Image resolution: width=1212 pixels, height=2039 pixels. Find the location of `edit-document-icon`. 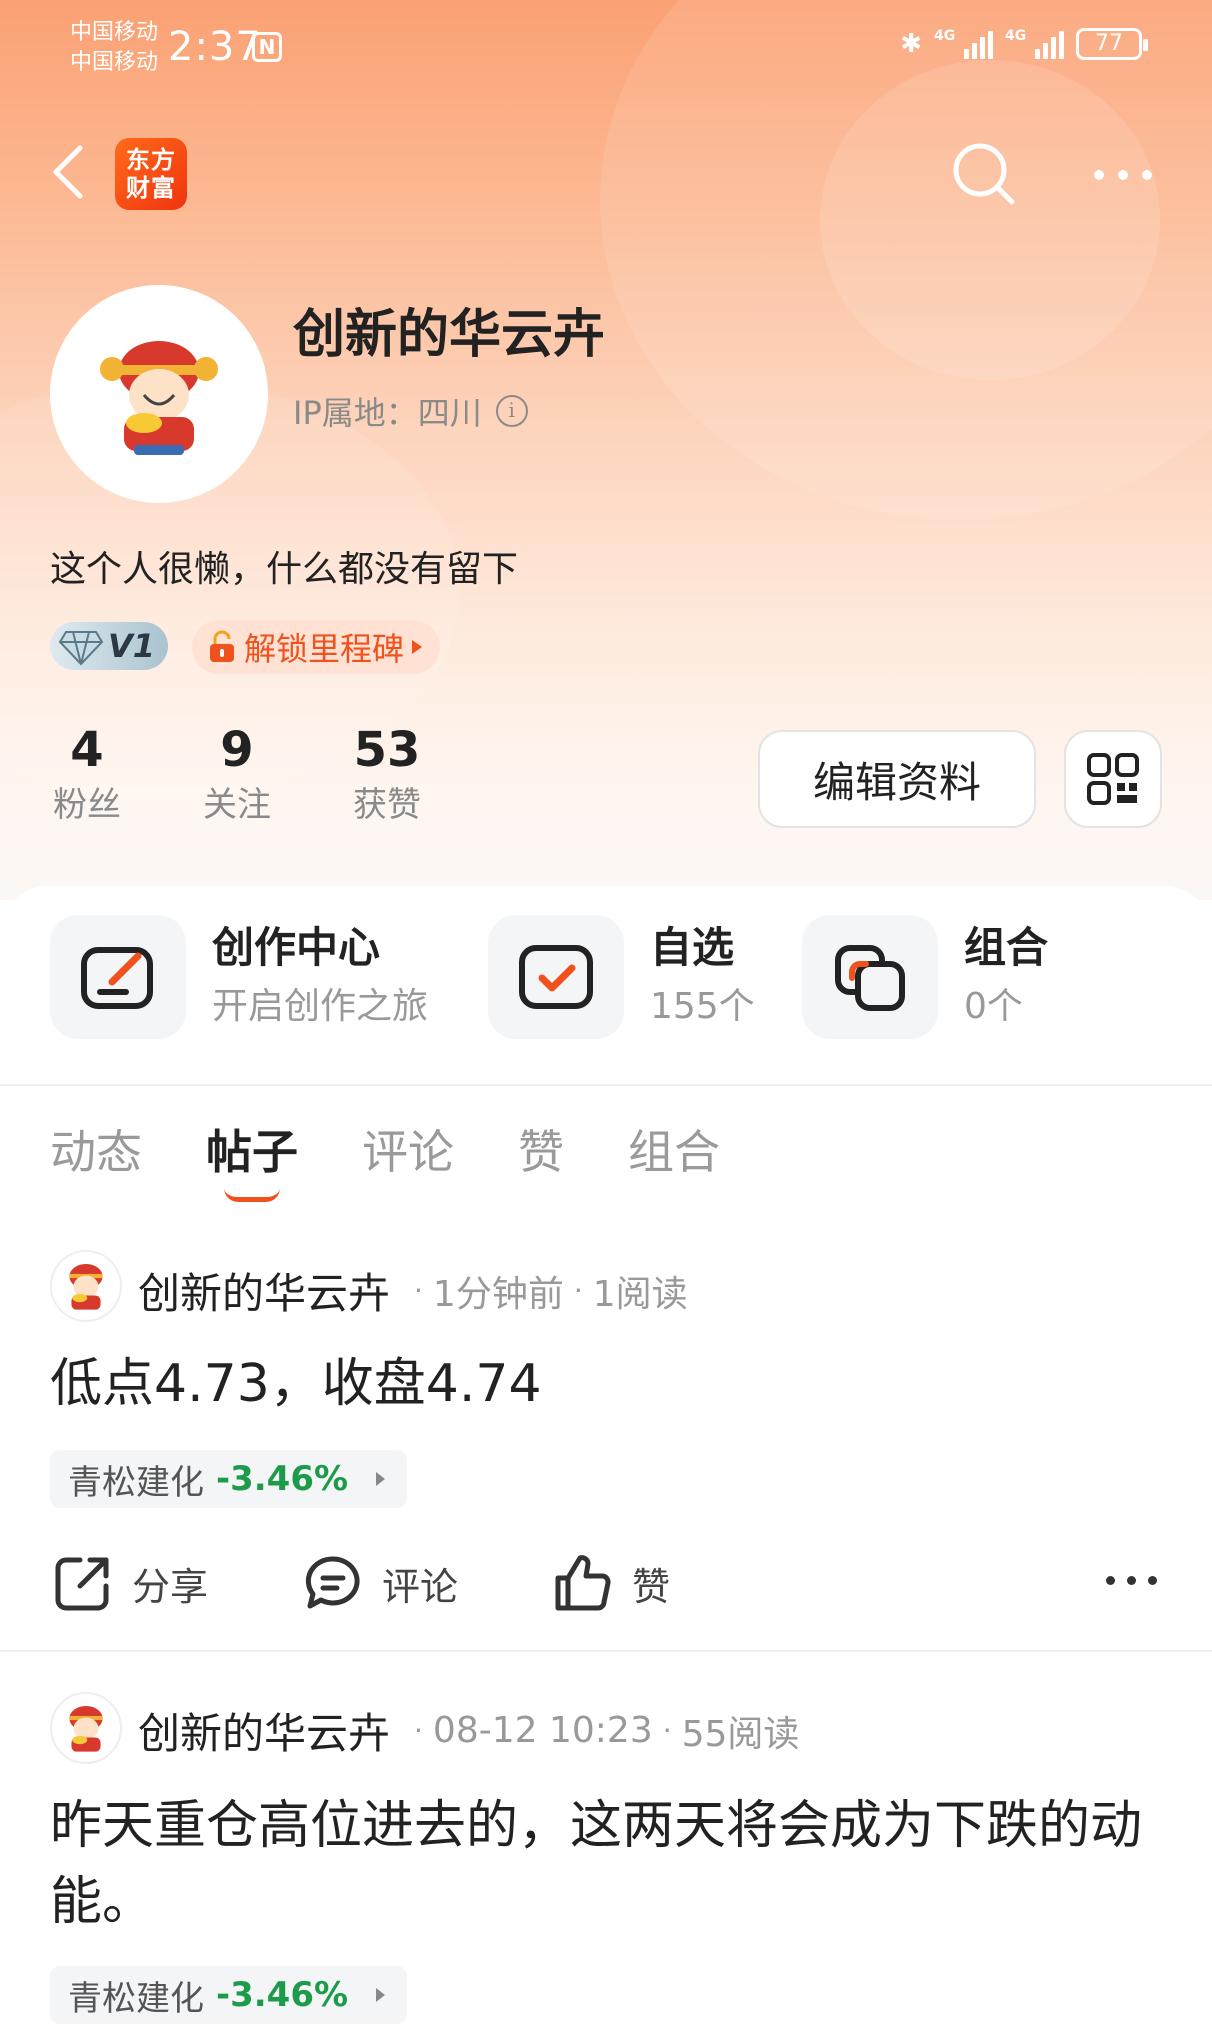

edit-document-icon is located at coordinates (117, 978).